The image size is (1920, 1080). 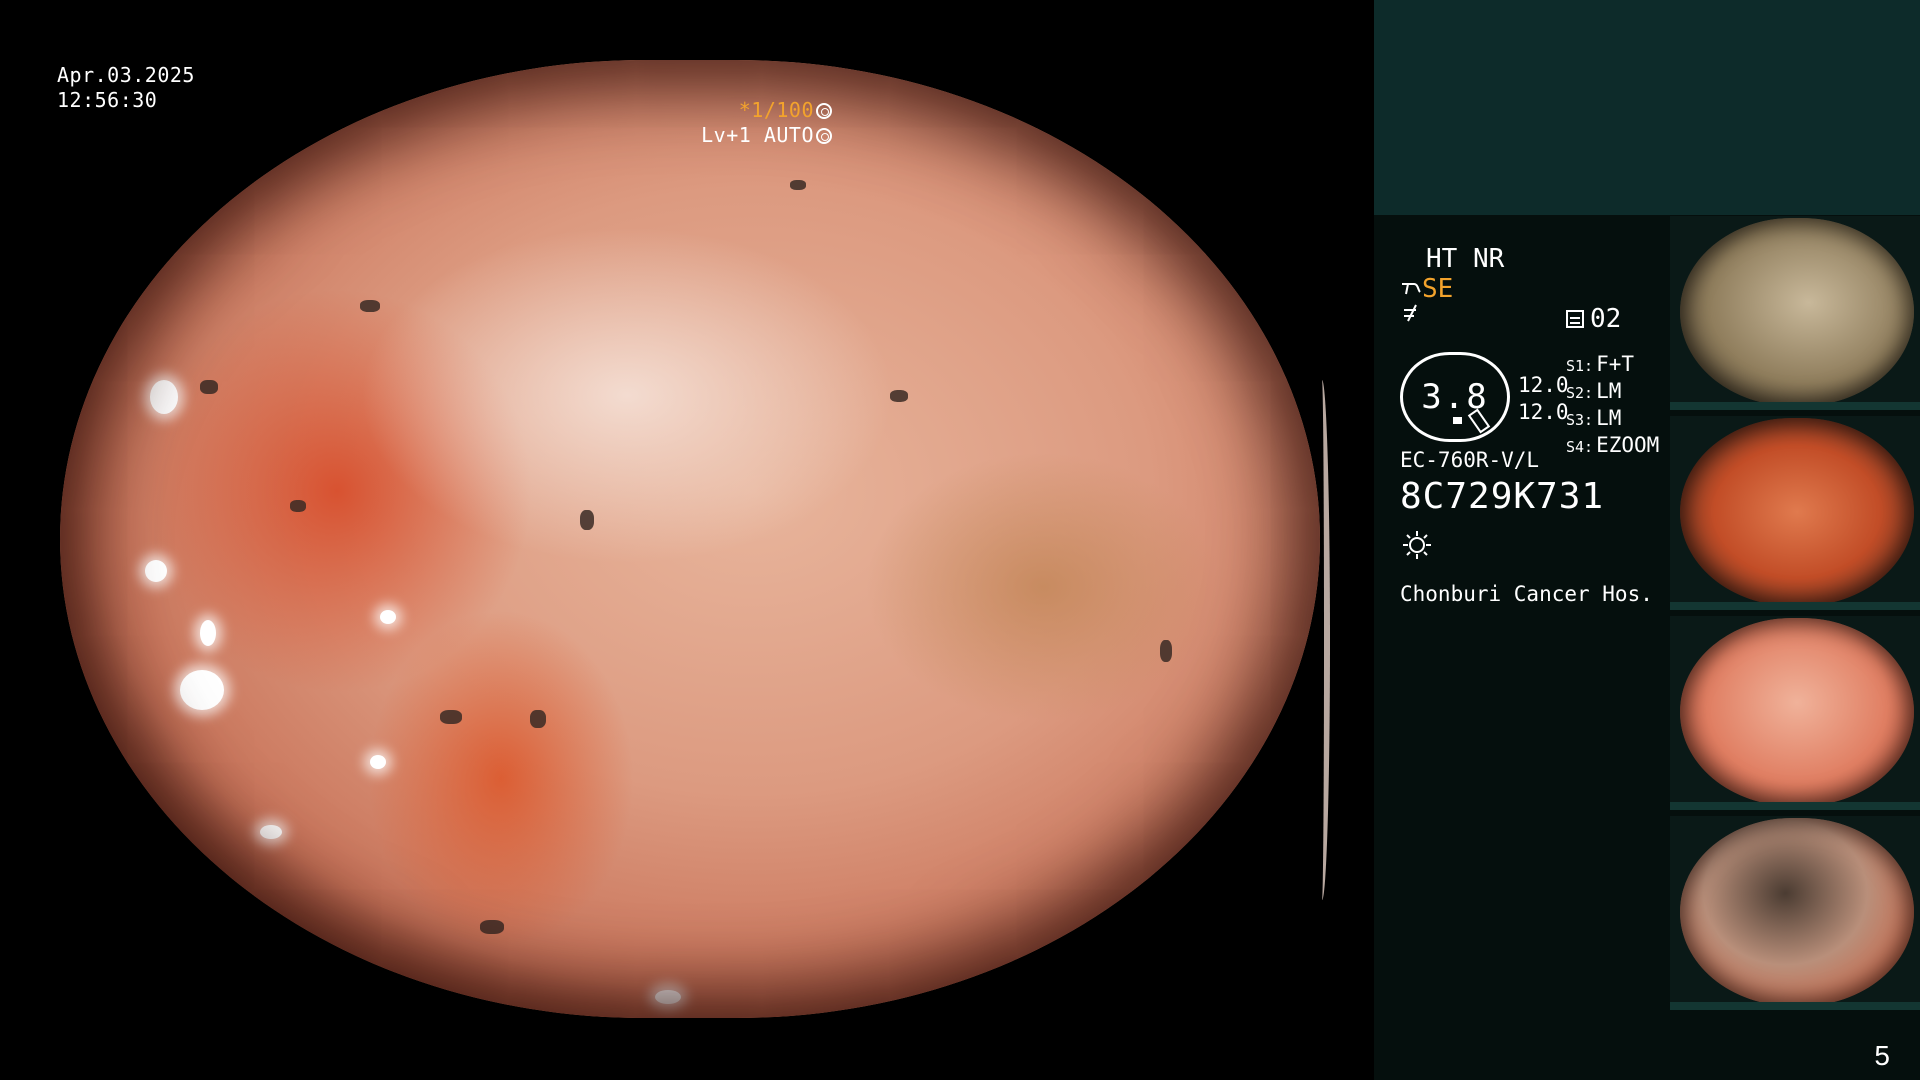 What do you see at coordinates (757, 135) in the screenshot?
I see `enhance-level: Lv+1 AUTO` at bounding box center [757, 135].